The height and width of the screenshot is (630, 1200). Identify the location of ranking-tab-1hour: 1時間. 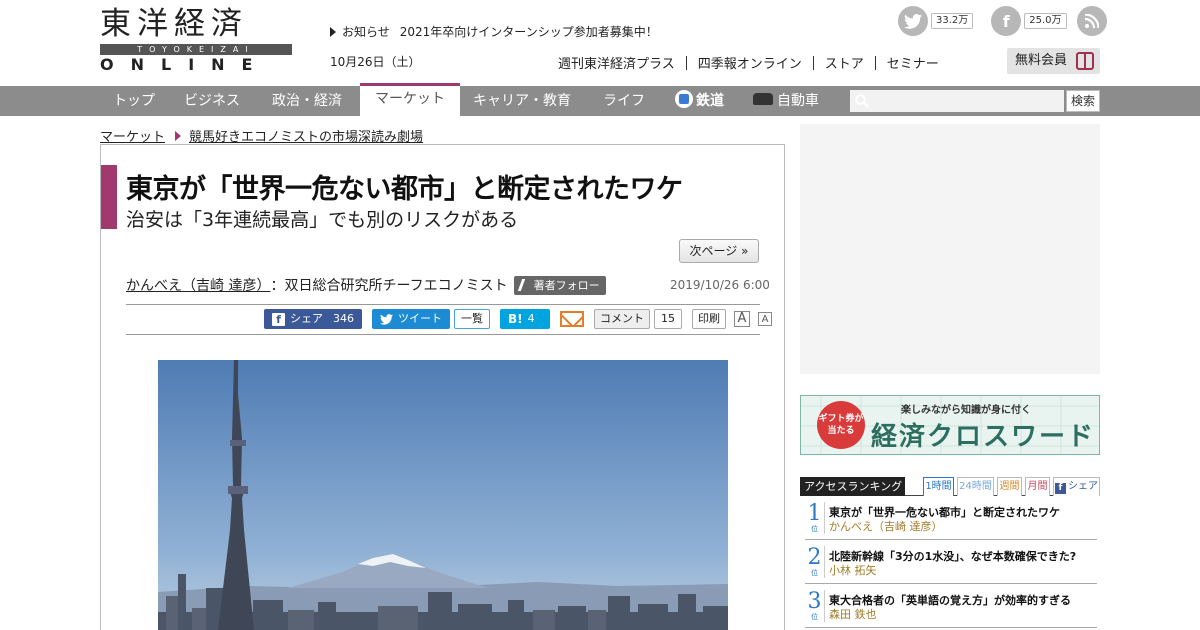
(938, 486).